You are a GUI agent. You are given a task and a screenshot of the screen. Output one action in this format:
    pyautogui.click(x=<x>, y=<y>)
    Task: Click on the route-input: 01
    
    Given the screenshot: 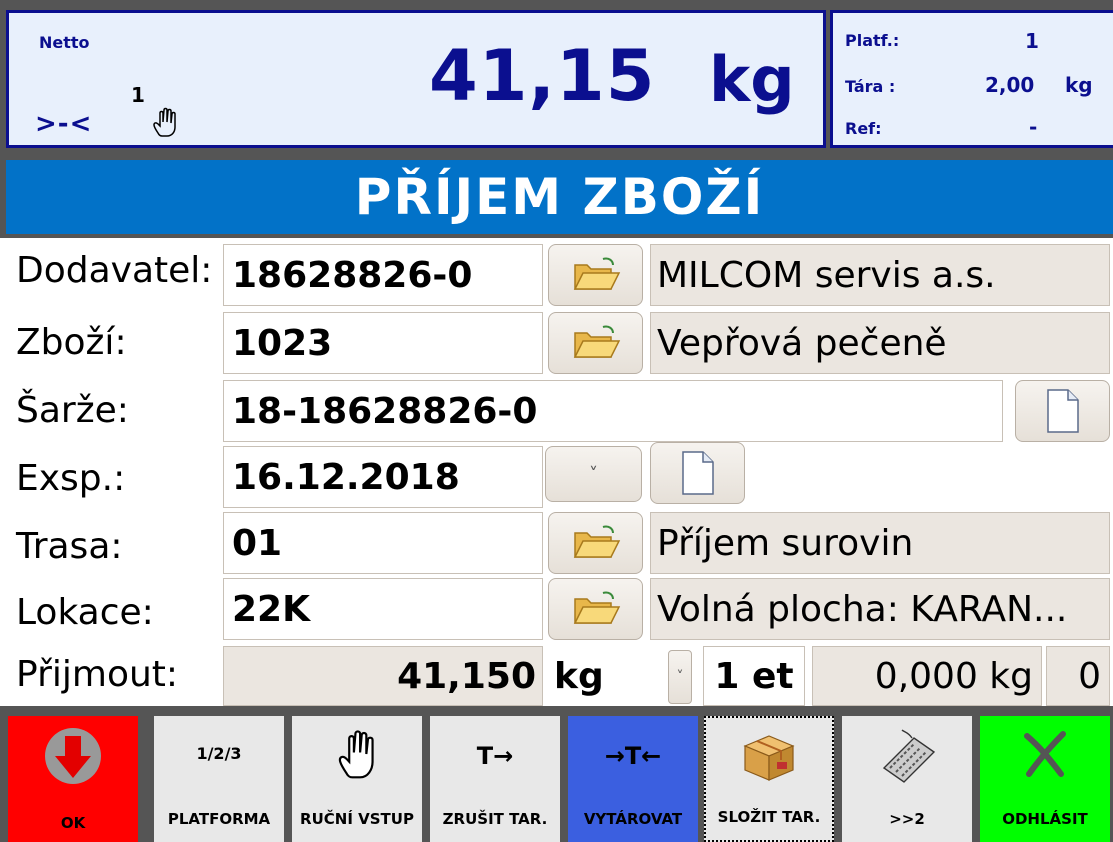 What is the action you would take?
    pyautogui.click(x=383, y=543)
    